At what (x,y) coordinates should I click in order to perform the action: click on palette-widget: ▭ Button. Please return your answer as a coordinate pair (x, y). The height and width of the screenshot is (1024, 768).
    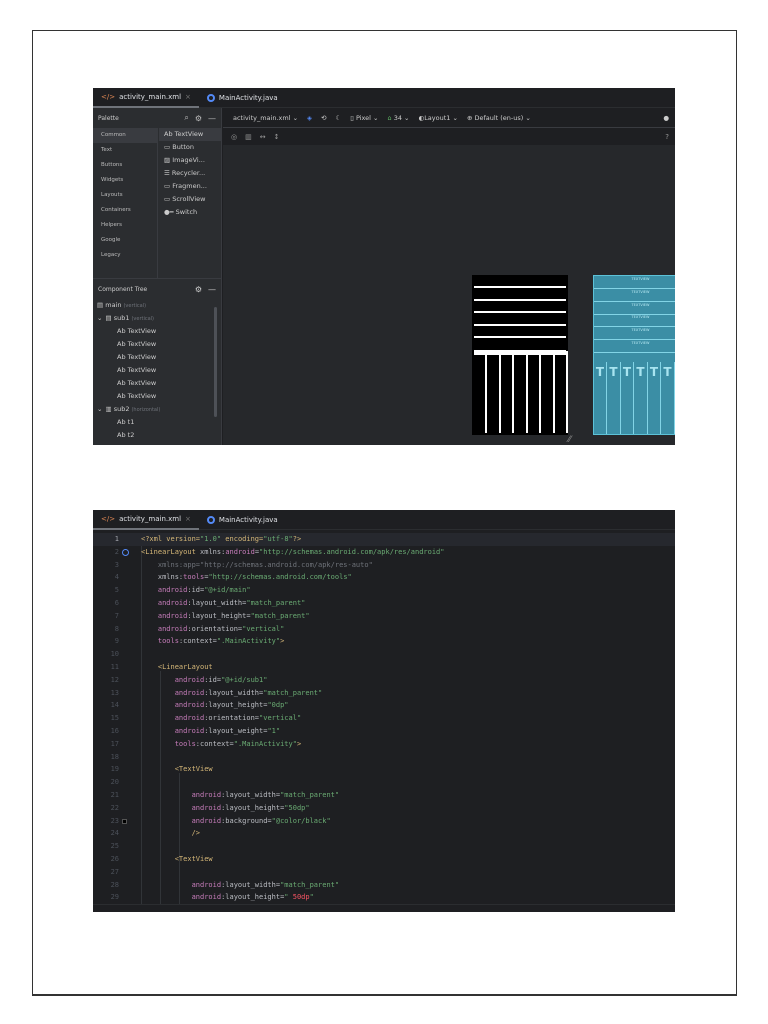
    Looking at the image, I should click on (190, 147).